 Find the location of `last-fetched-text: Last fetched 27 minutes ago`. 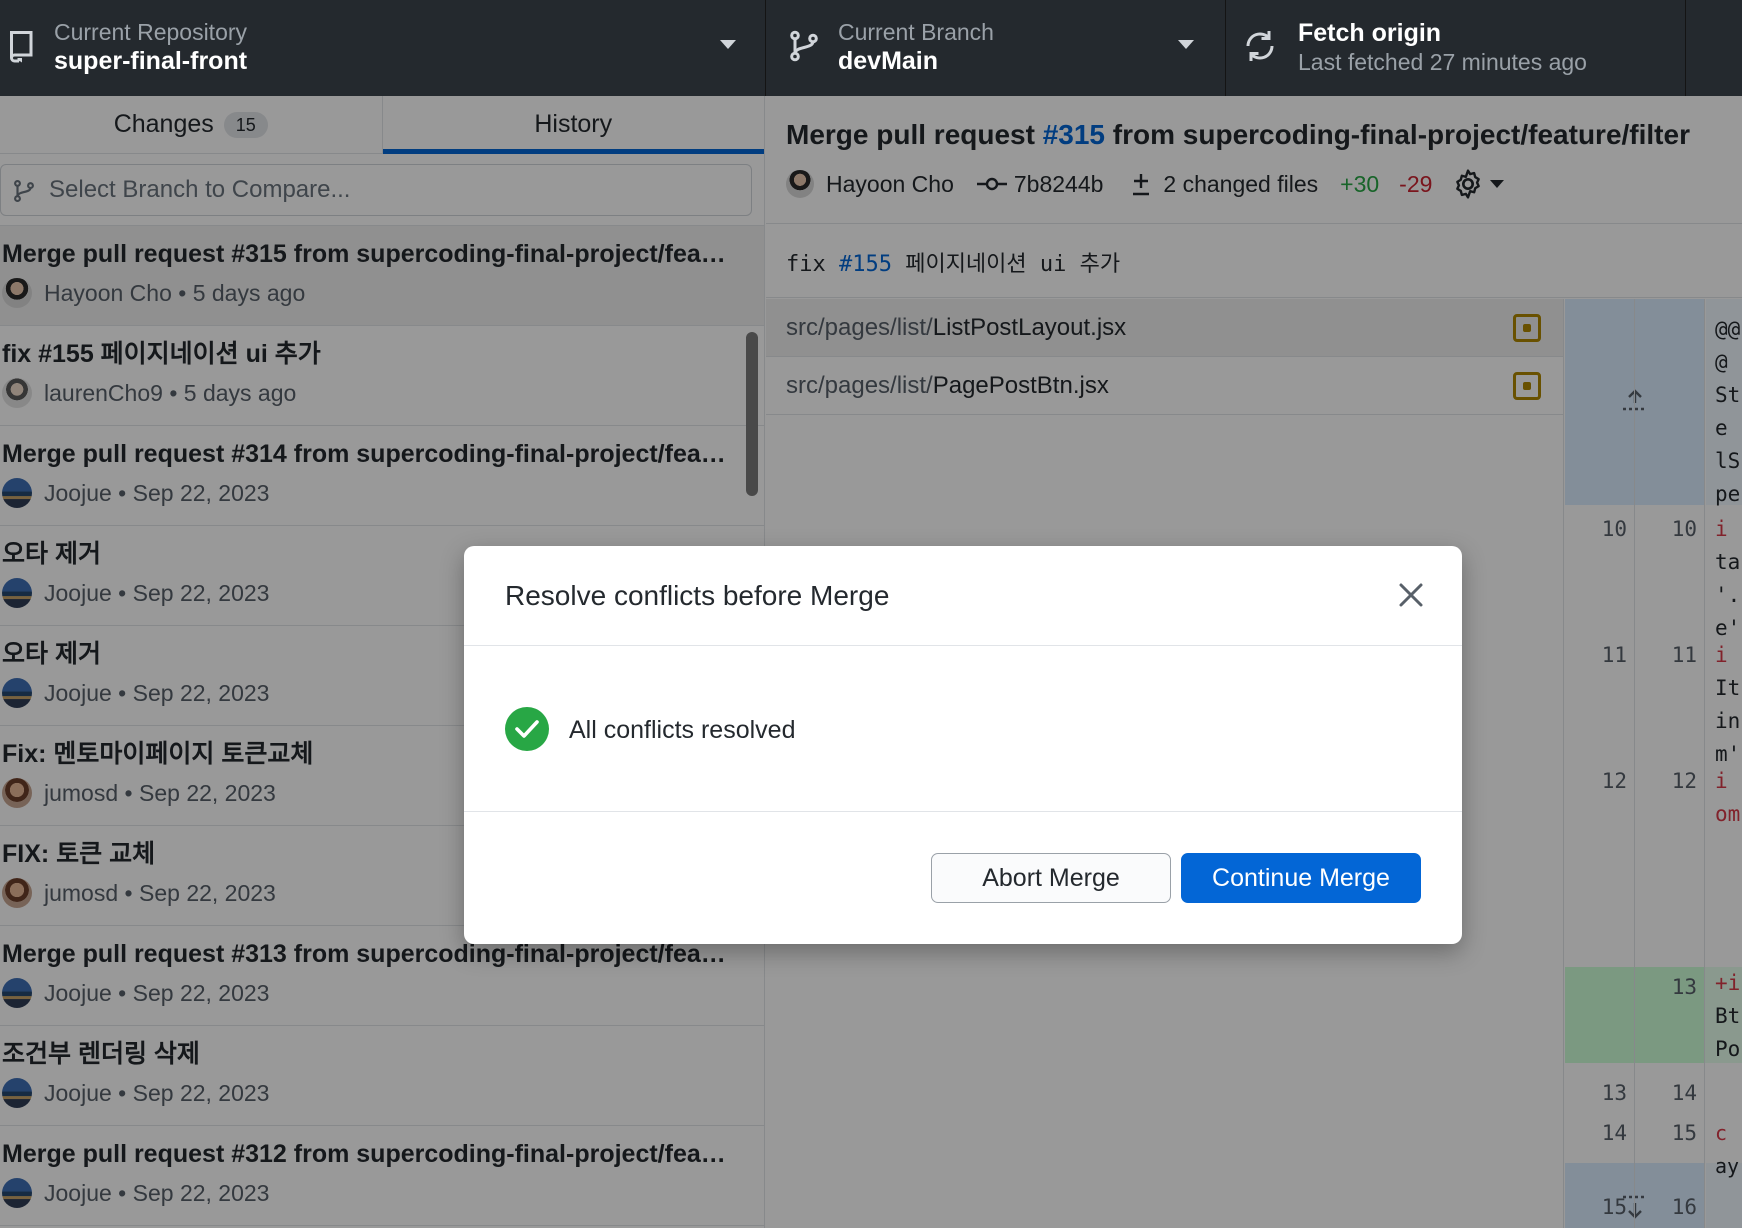

last-fetched-text: Last fetched 27 minutes ago is located at coordinates (1442, 62).